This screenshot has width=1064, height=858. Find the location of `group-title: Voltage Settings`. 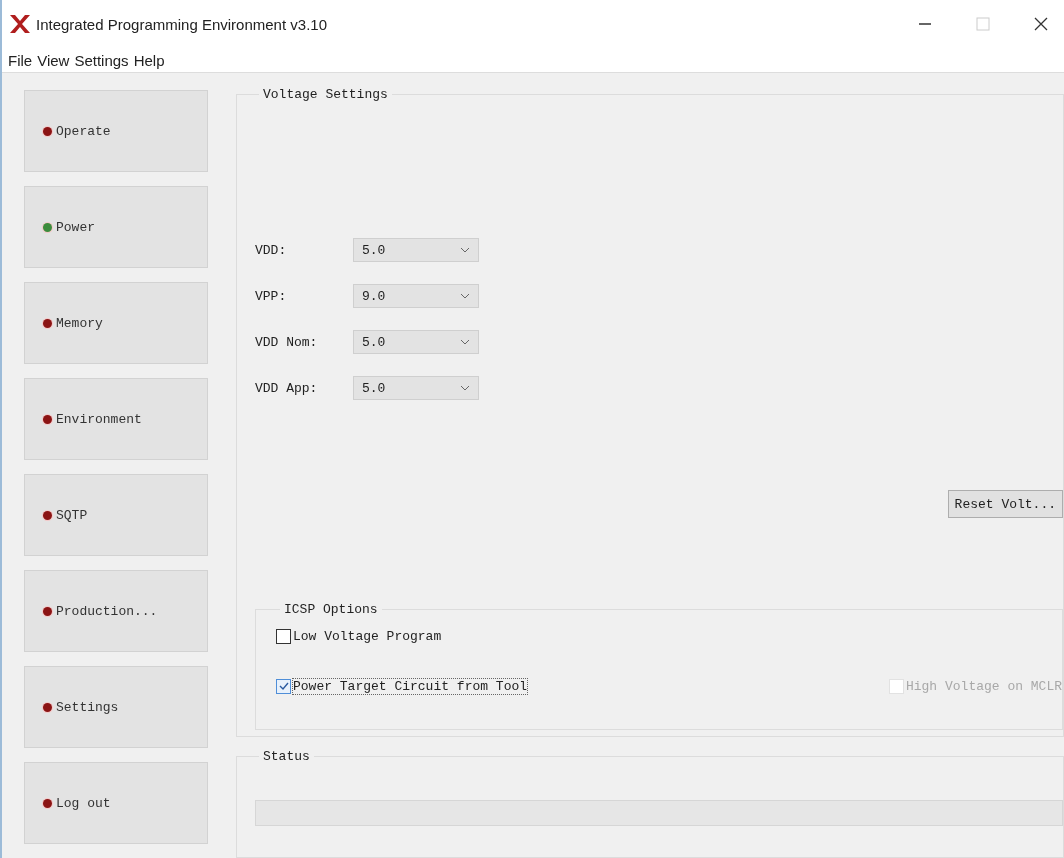

group-title: Voltage Settings is located at coordinates (325, 94).